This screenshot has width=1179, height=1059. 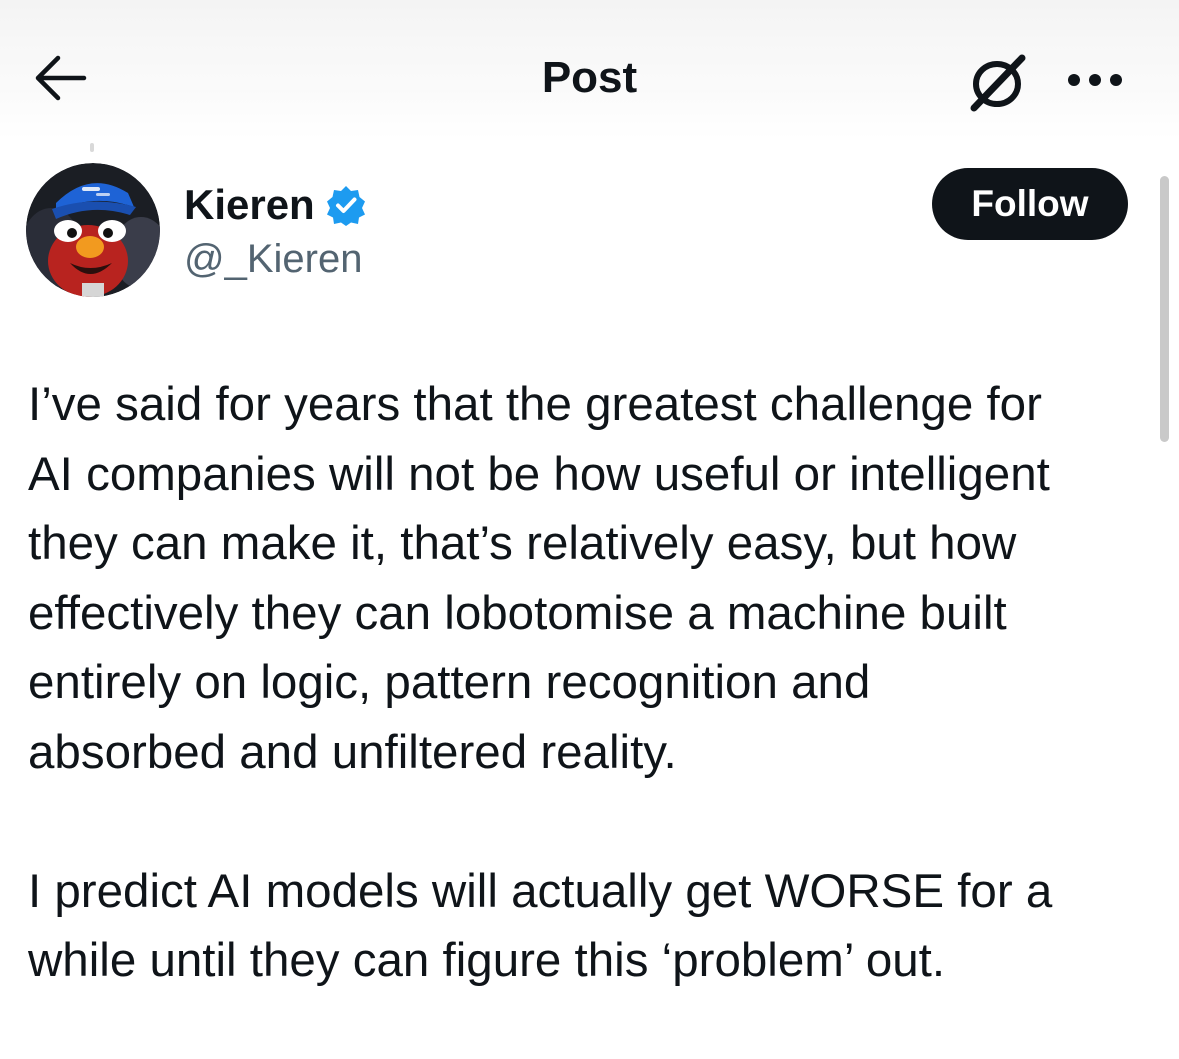 I want to click on grok-icon, so click(x=998, y=83).